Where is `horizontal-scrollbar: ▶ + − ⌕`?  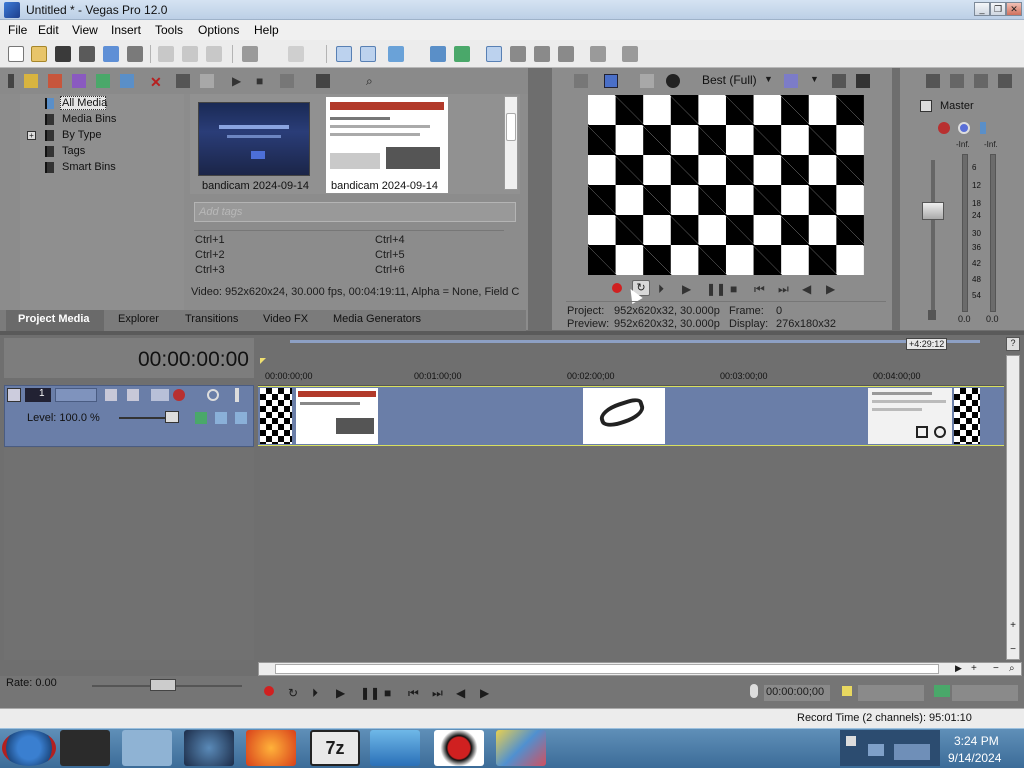
horizontal-scrollbar: ▶ + − ⌕ is located at coordinates (640, 669).